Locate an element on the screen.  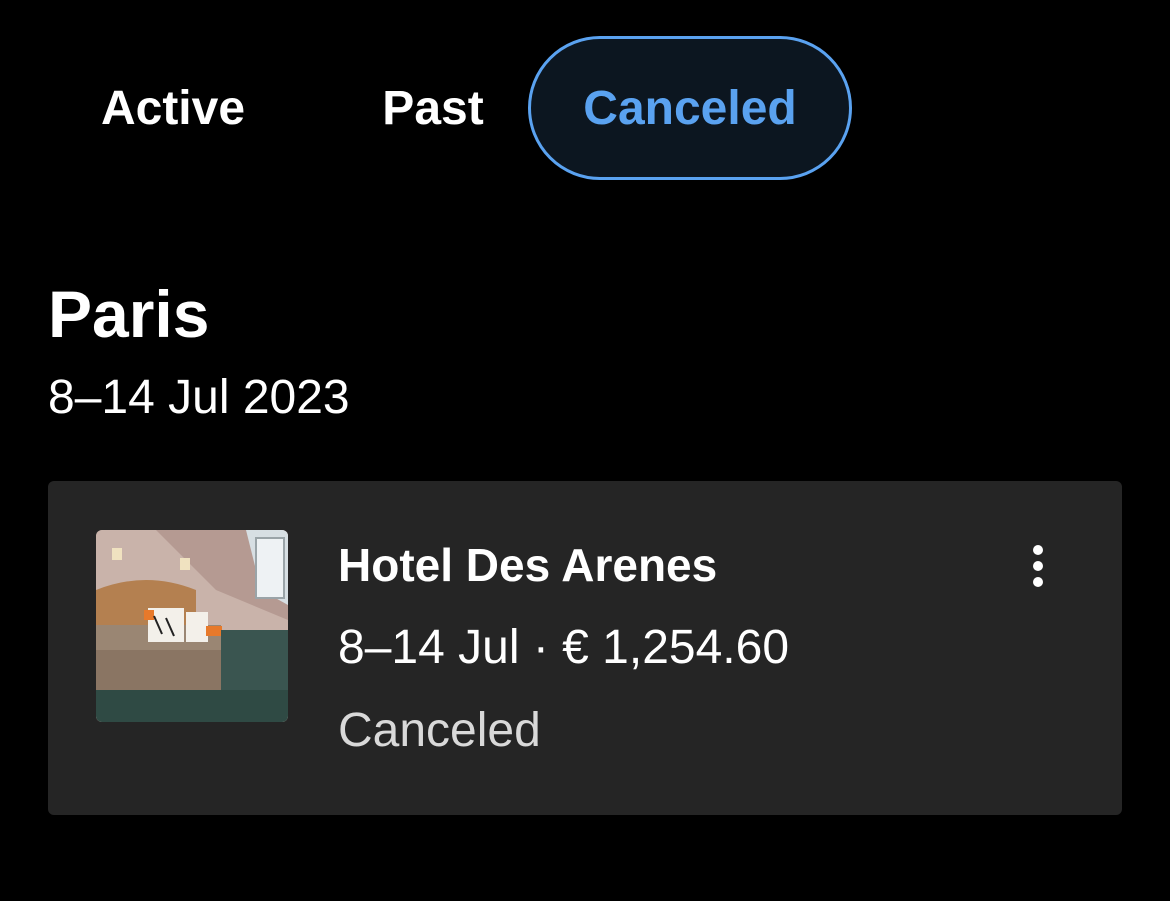
more-vertical-icon is located at coordinates (1038, 566).